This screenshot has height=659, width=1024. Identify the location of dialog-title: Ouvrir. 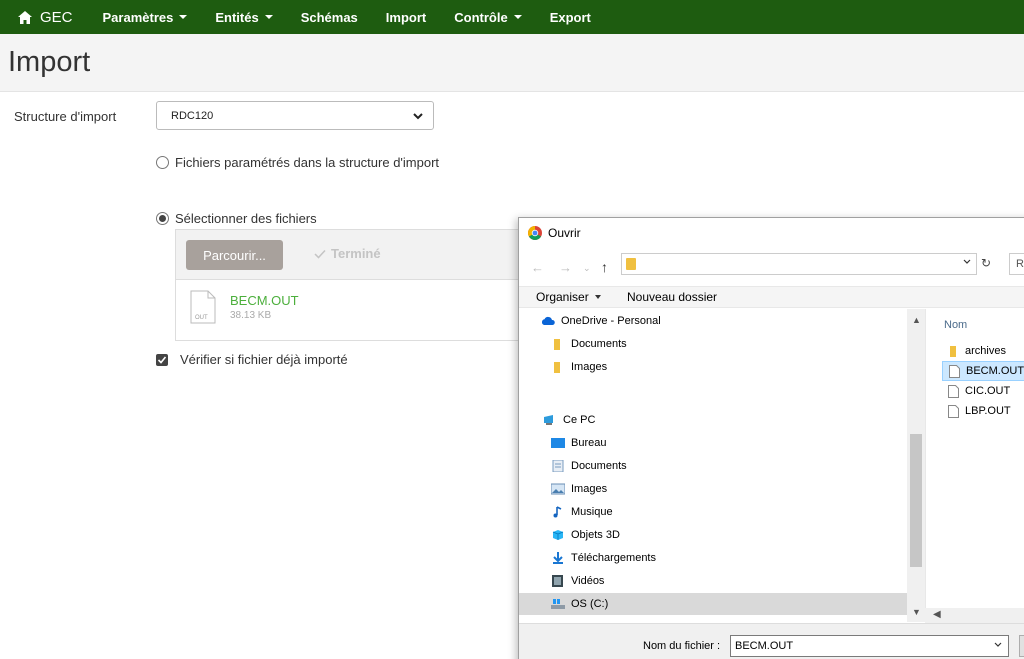
(564, 233).